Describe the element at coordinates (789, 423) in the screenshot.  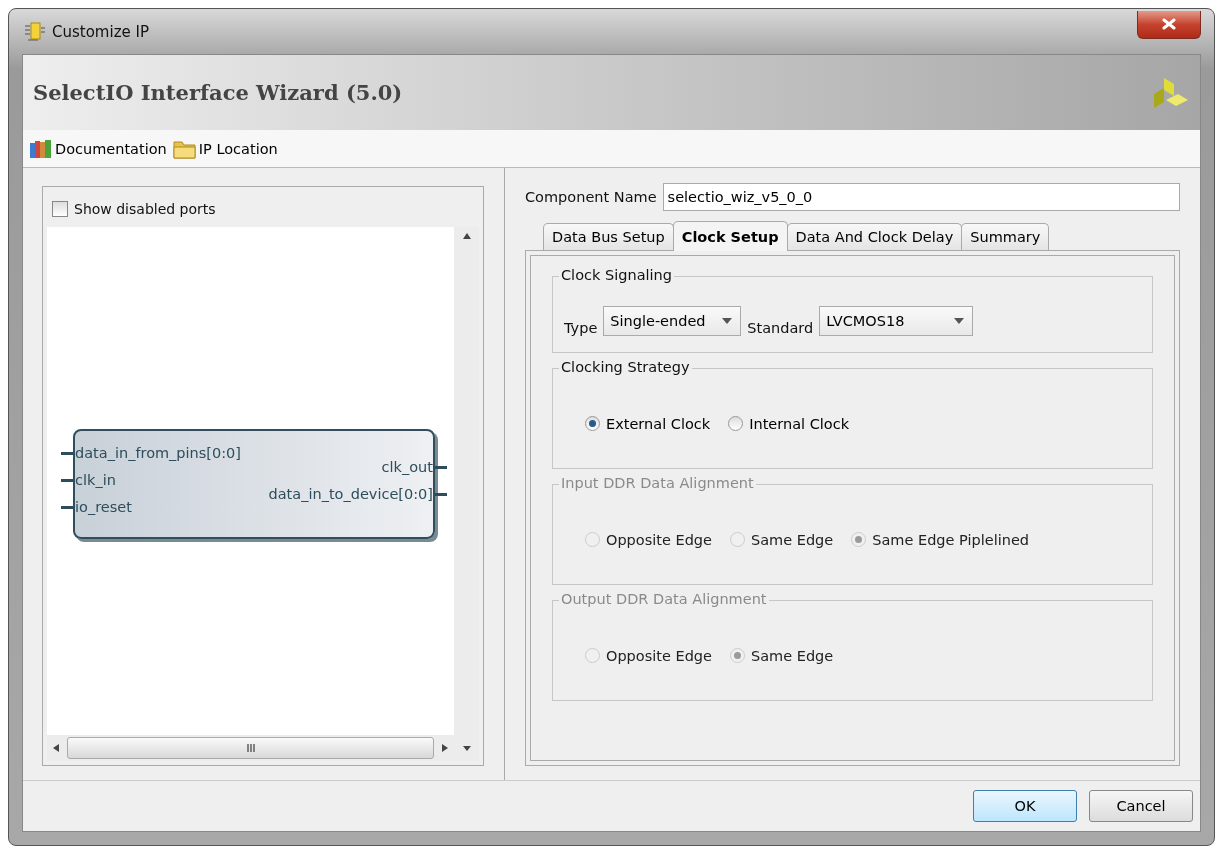
I see `radio-option: Internal Clock` at that location.